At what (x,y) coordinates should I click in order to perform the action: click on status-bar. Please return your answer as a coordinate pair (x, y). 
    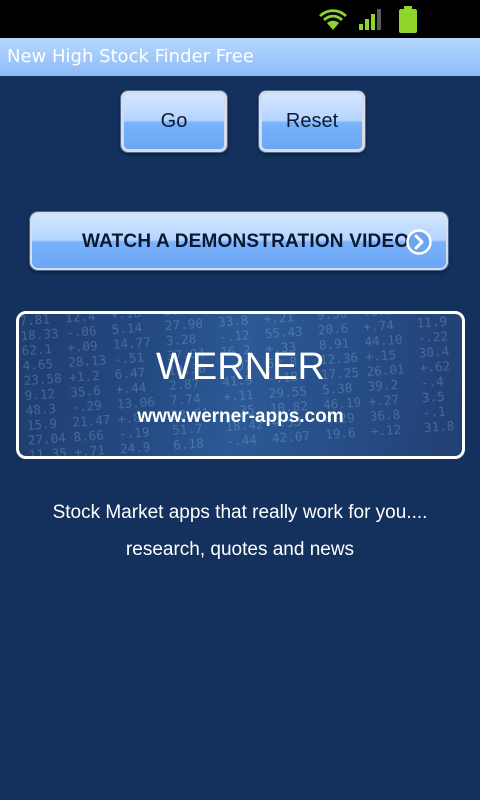
    Looking at the image, I should click on (240, 19).